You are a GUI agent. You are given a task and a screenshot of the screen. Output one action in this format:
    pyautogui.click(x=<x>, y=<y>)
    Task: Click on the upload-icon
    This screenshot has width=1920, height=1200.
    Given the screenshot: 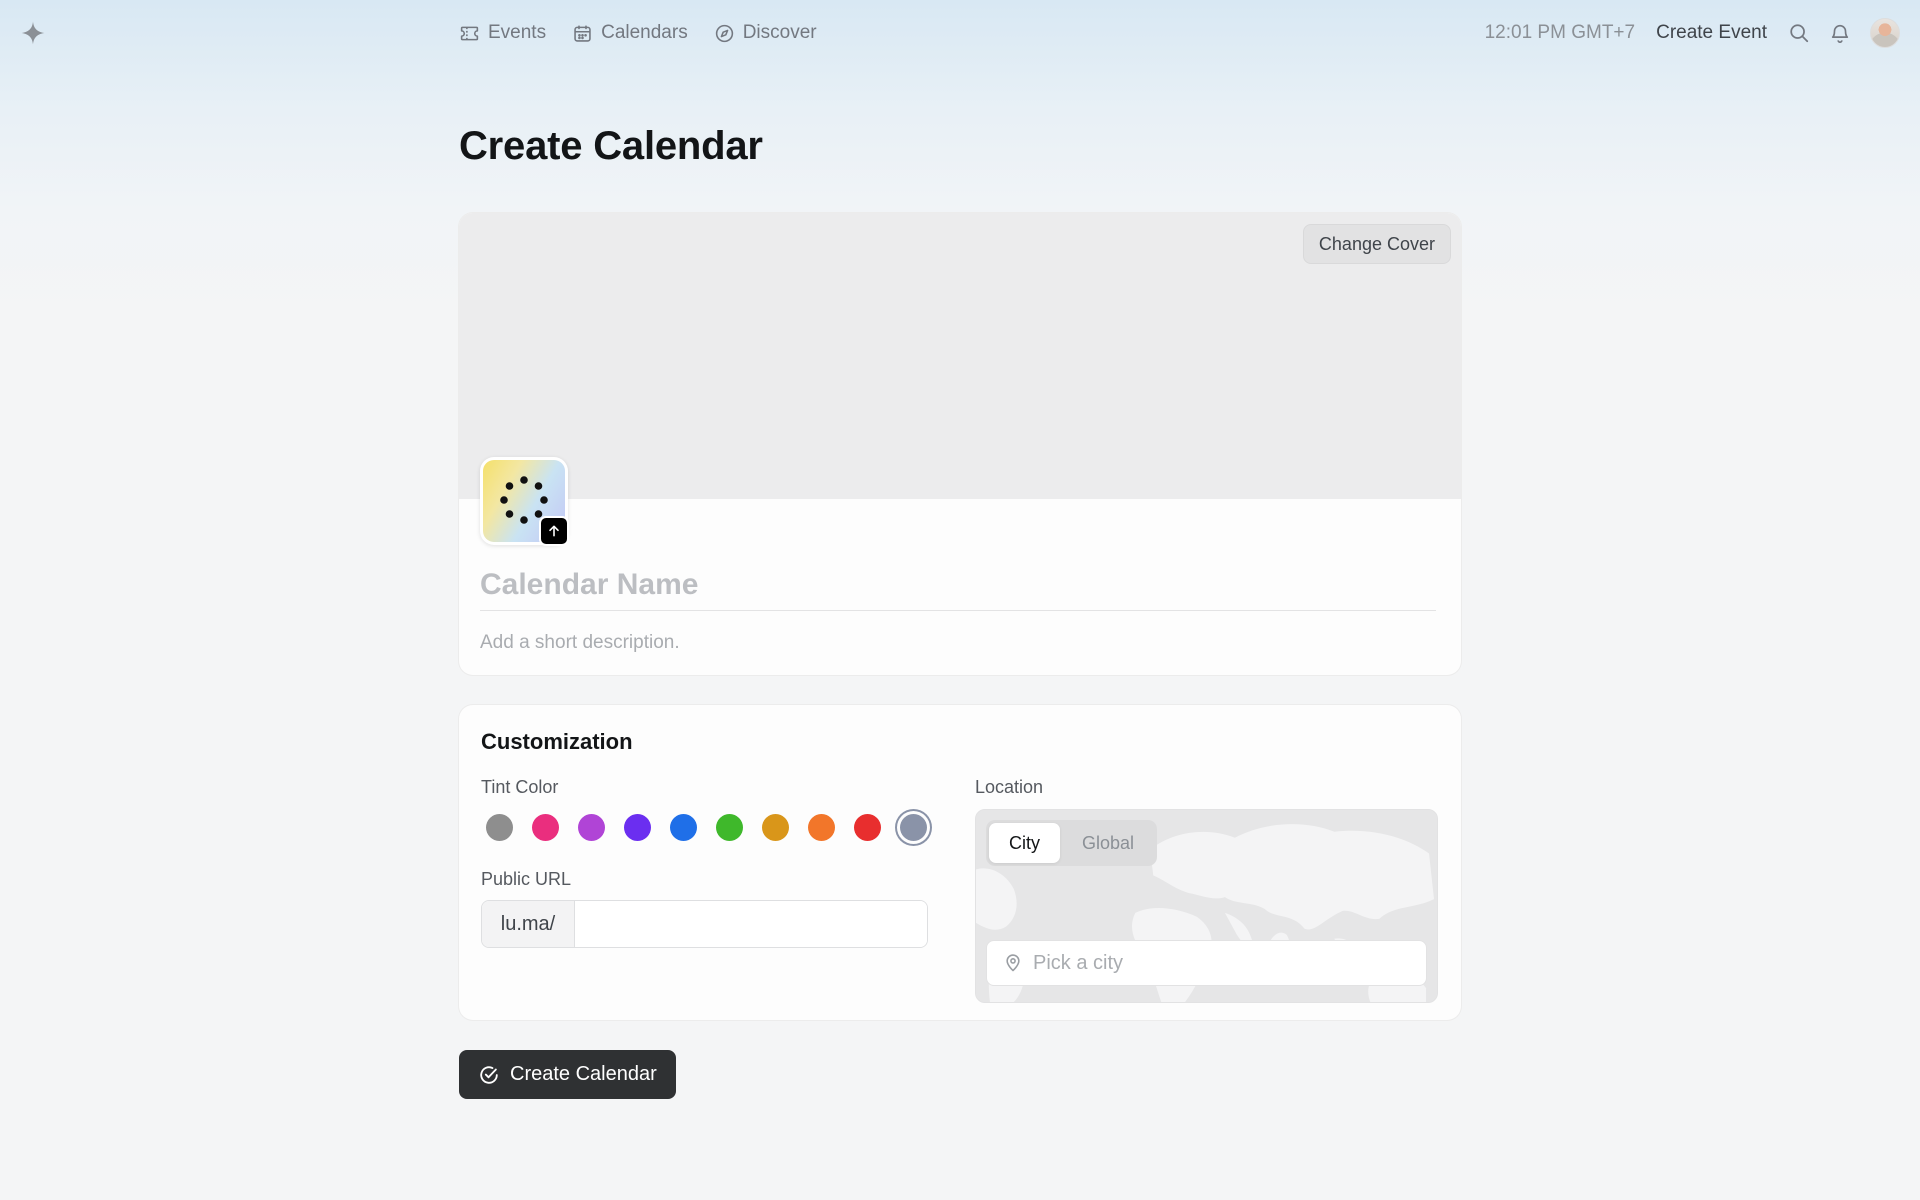 What is the action you would take?
    pyautogui.click(x=554, y=531)
    